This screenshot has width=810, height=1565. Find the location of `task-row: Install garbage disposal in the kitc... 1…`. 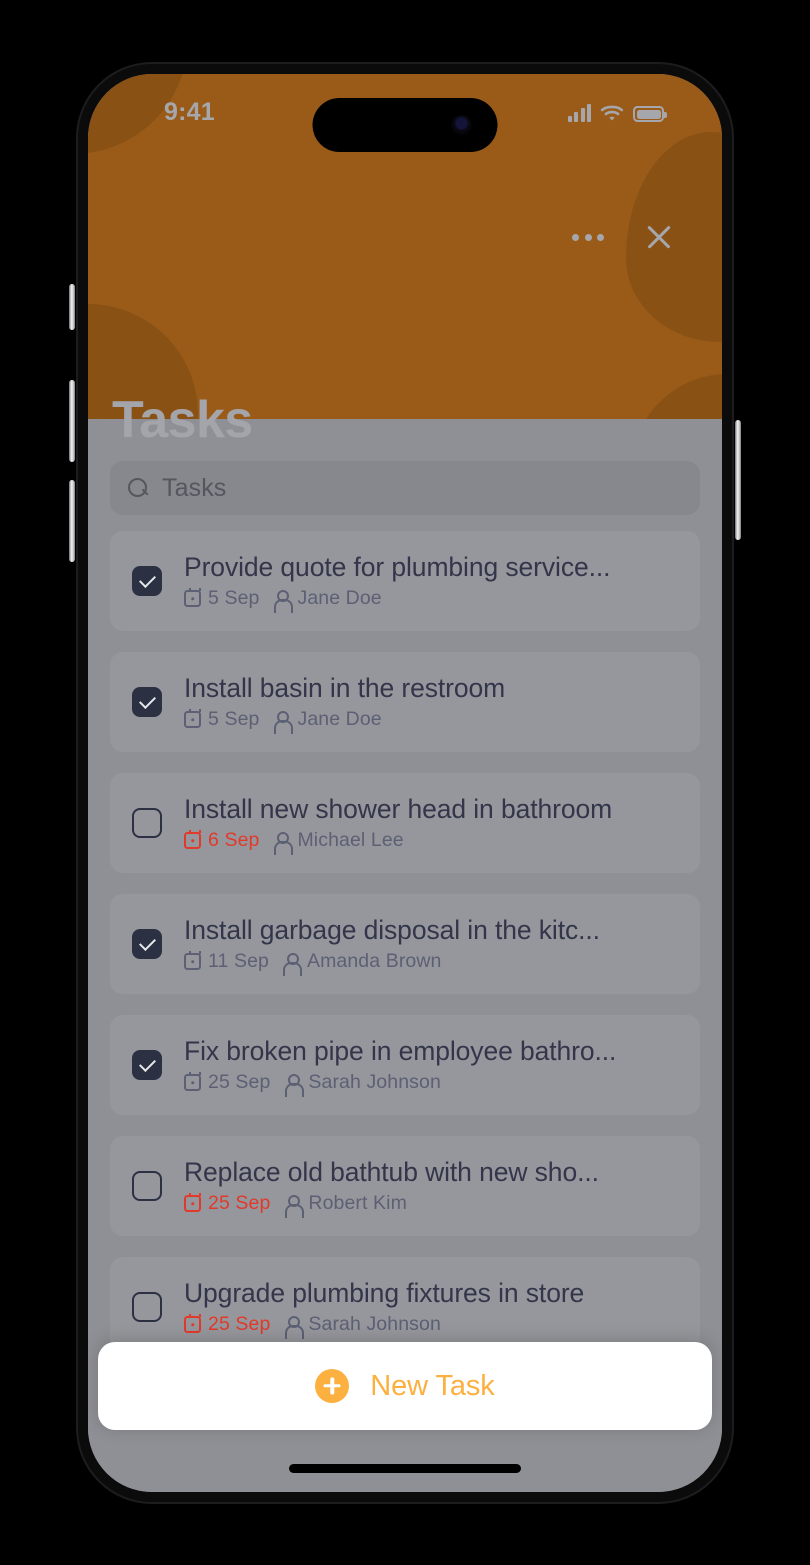

task-row: Install garbage disposal in the kitc... 1… is located at coordinates (405, 944).